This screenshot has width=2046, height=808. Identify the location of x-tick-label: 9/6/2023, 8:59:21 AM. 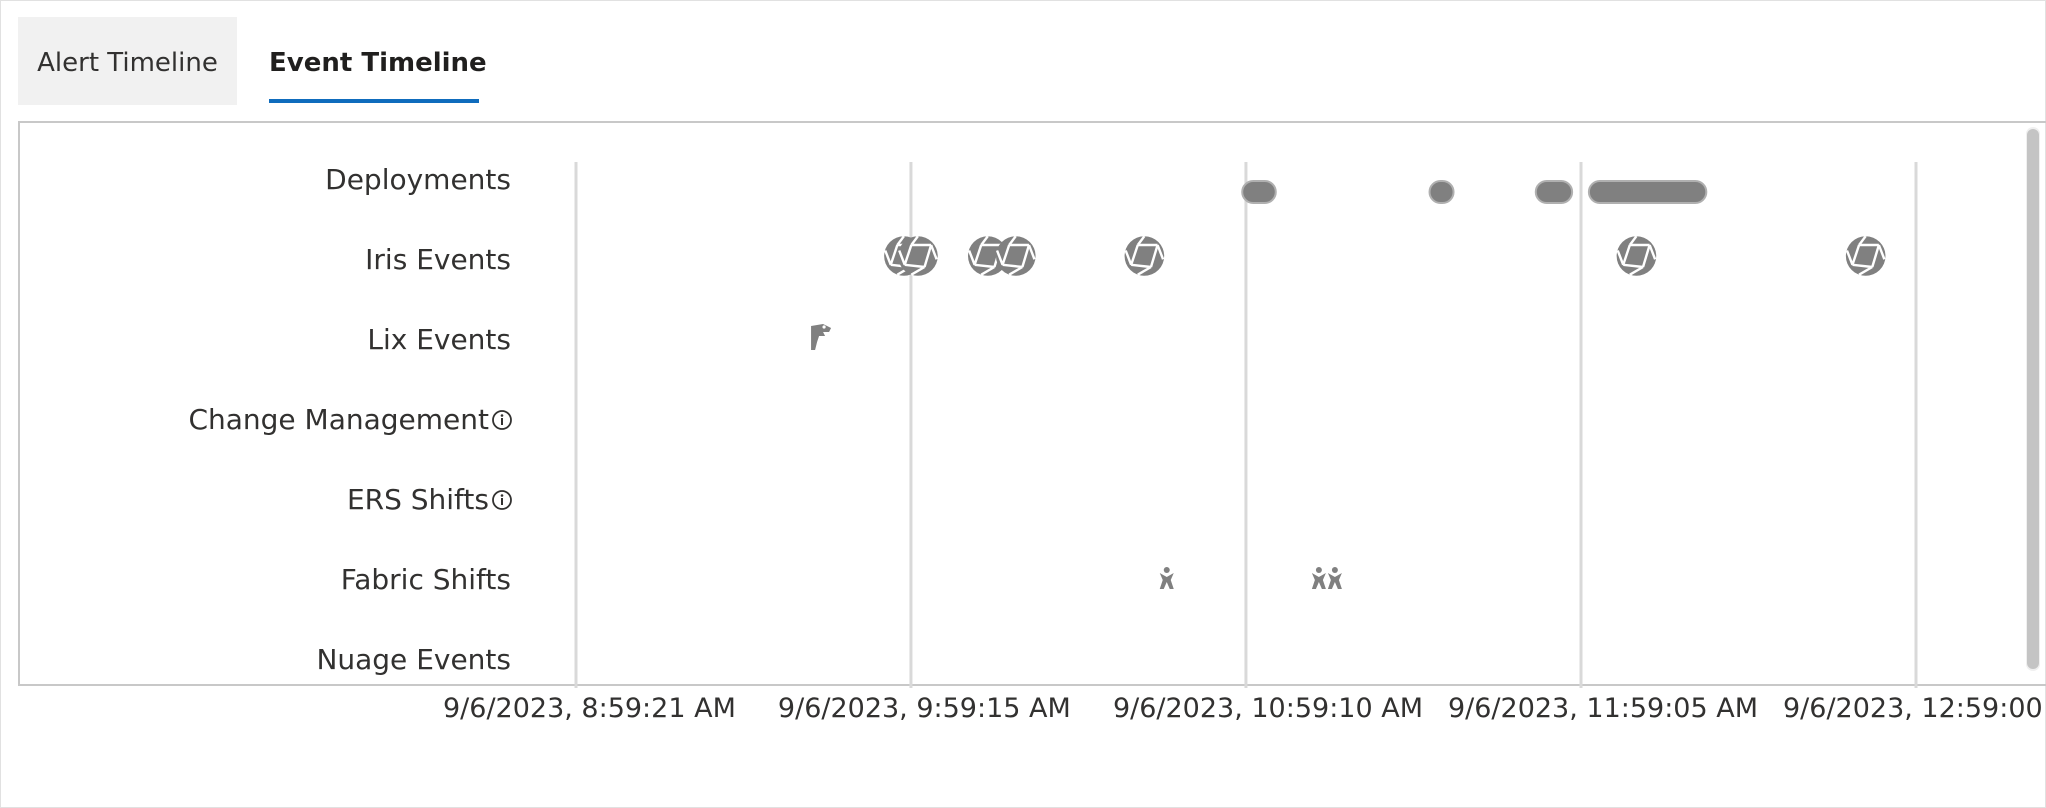
(589, 708).